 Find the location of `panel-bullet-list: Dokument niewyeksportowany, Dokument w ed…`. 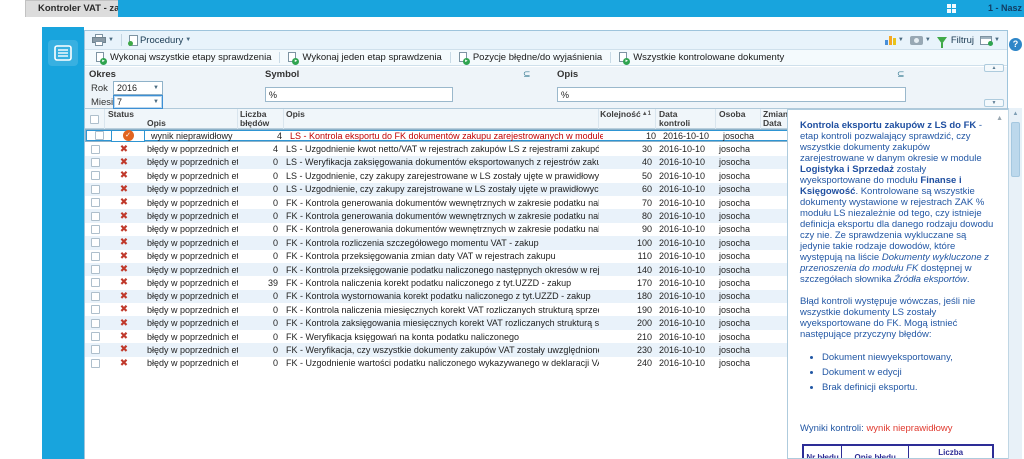

panel-bullet-list: Dokument niewyeksportowany, Dokument w ed… is located at coordinates (908, 372).